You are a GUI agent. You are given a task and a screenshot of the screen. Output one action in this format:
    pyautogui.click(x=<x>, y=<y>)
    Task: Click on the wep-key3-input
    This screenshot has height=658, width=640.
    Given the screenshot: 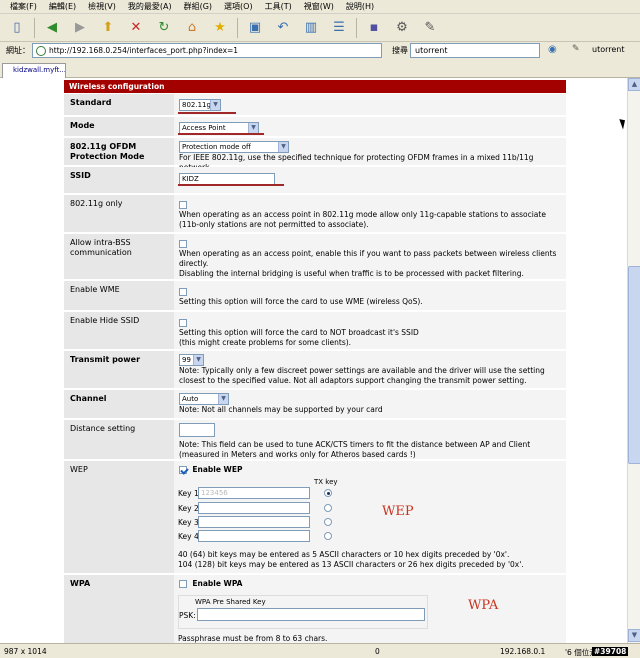 What is the action you would take?
    pyautogui.click(x=254, y=522)
    